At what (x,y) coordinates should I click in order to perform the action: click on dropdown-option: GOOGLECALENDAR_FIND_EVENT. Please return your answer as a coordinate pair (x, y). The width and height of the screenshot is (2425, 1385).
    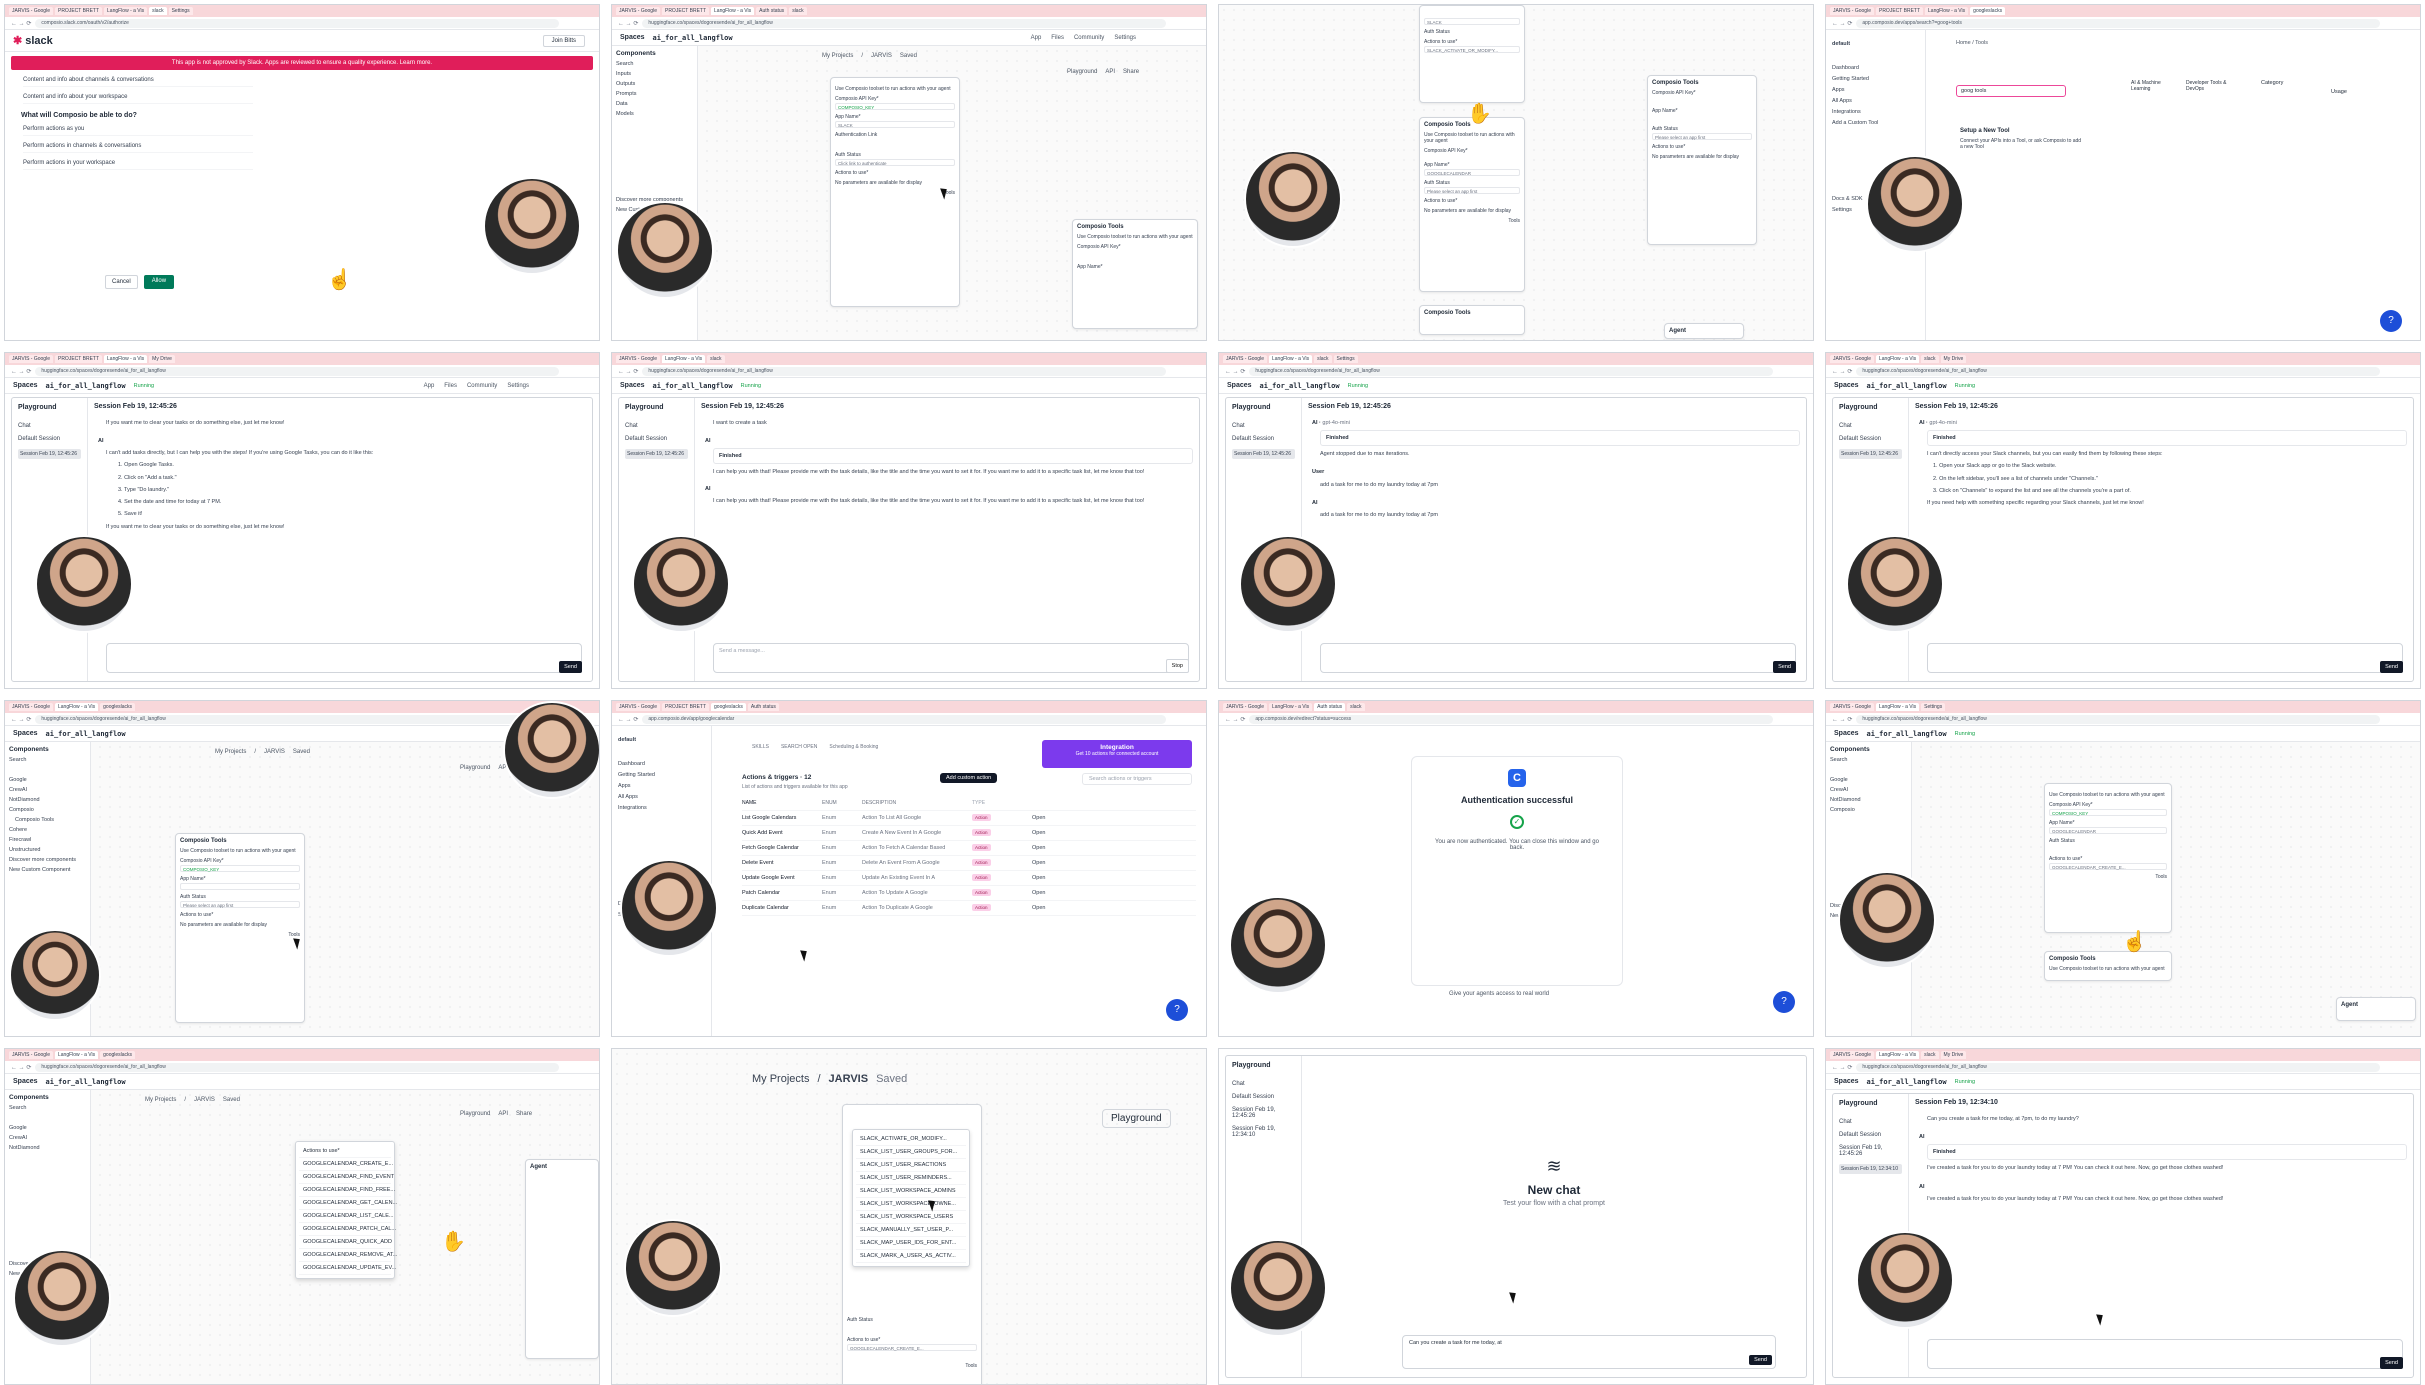
    Looking at the image, I should click on (346, 1177).